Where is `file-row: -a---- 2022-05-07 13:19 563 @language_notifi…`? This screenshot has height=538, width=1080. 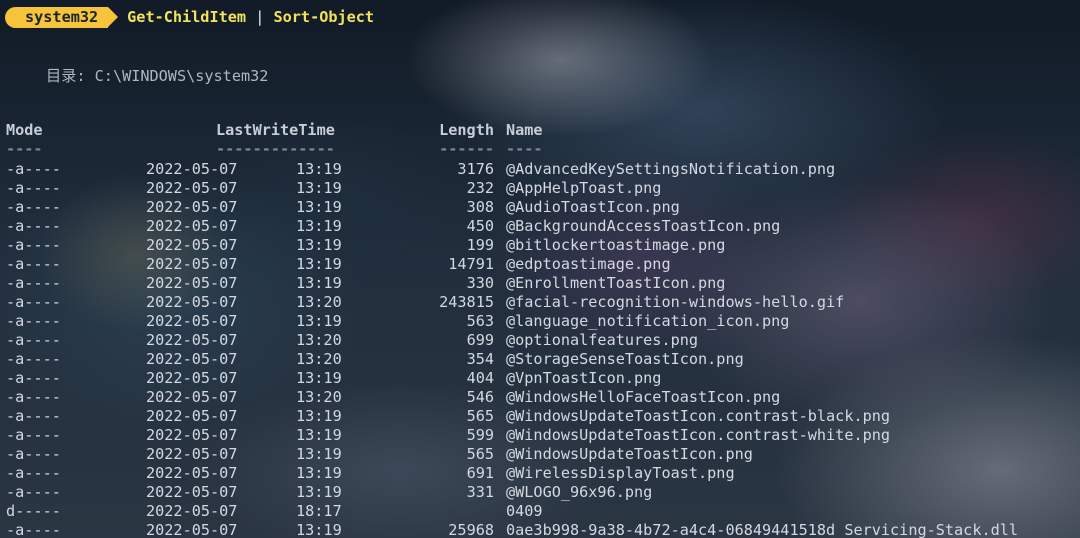 file-row: -a---- 2022-05-07 13:19 563 @language_notifi… is located at coordinates (540, 321).